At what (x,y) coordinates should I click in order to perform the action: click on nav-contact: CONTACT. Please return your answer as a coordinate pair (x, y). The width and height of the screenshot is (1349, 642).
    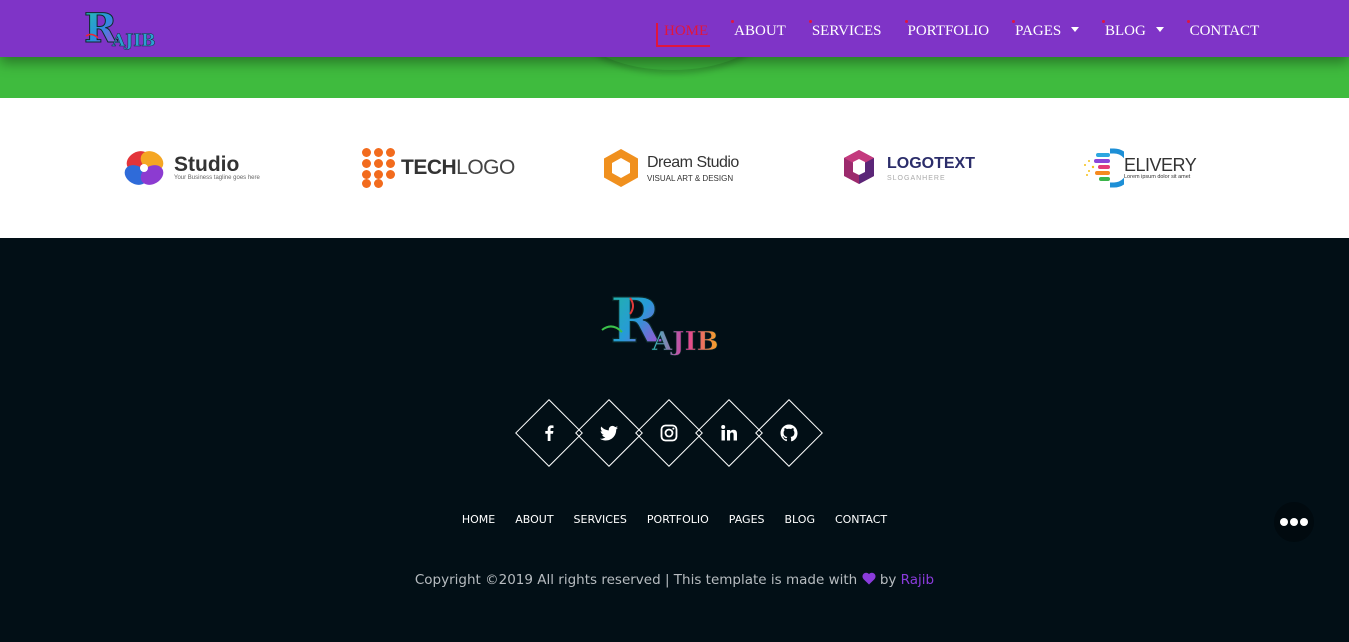
    Looking at the image, I should click on (1223, 29).